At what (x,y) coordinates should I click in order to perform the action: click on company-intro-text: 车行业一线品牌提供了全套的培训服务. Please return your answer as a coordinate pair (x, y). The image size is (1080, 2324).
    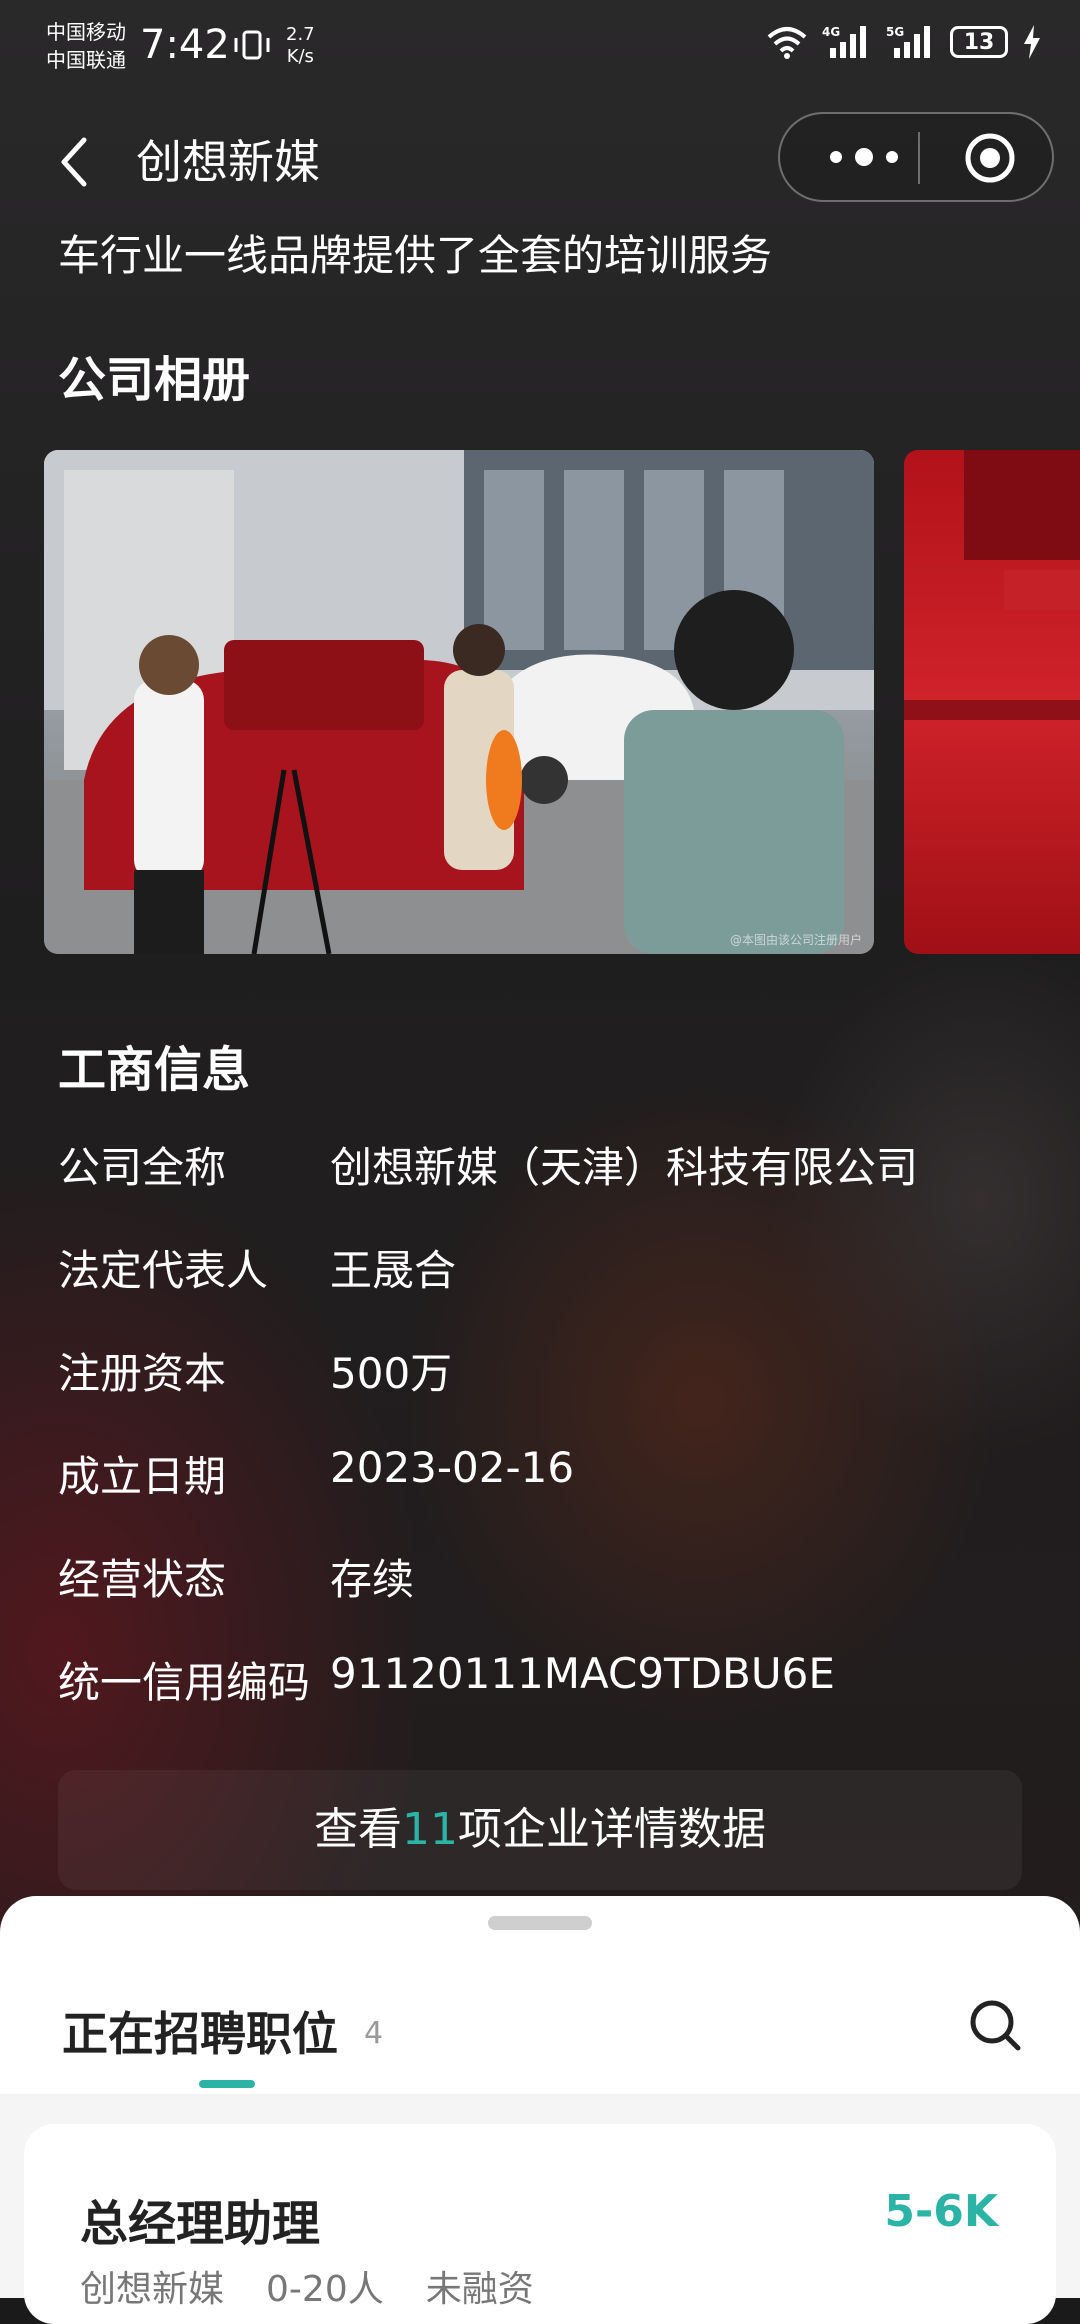
    Looking at the image, I should click on (415, 255).